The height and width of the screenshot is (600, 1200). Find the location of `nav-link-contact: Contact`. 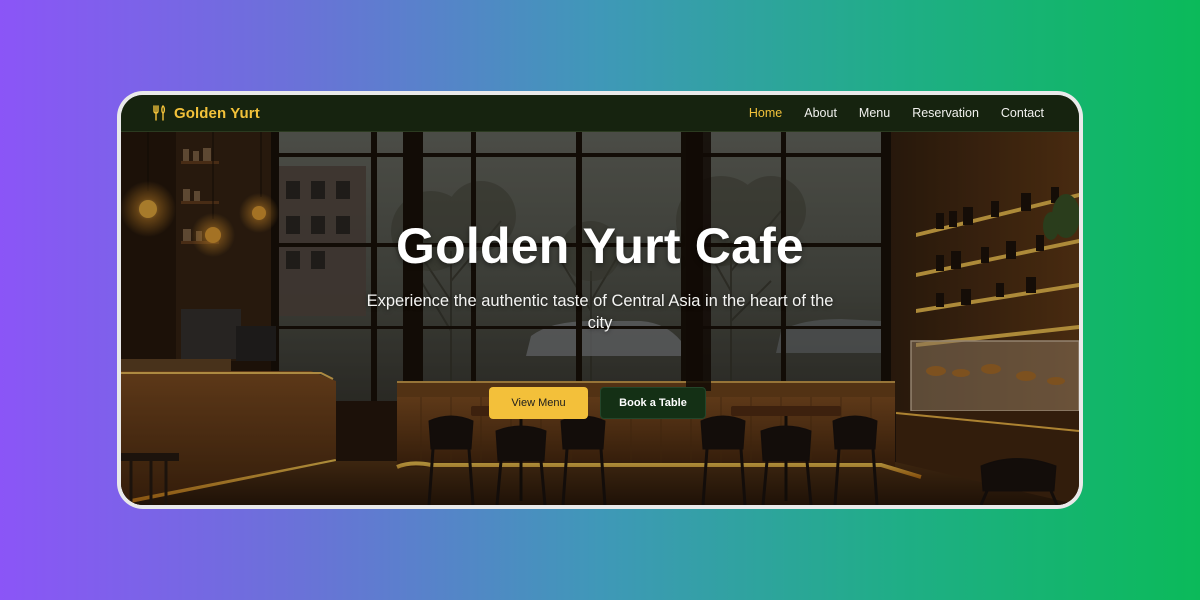

nav-link-contact: Contact is located at coordinates (1022, 113).